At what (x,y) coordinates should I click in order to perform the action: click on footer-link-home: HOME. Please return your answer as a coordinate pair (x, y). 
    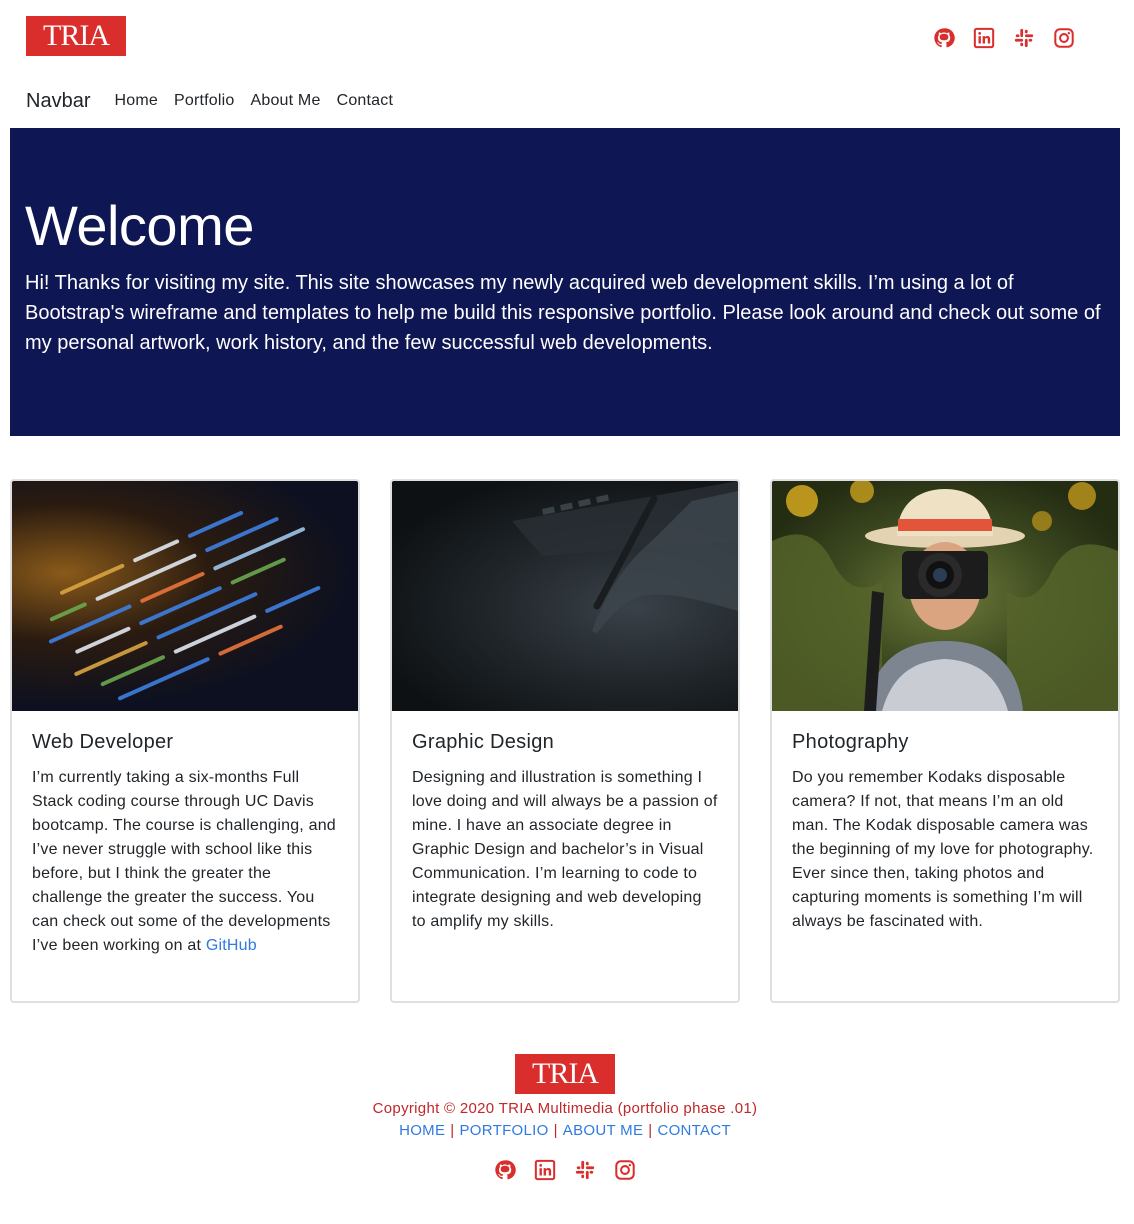
    Looking at the image, I should click on (422, 1130).